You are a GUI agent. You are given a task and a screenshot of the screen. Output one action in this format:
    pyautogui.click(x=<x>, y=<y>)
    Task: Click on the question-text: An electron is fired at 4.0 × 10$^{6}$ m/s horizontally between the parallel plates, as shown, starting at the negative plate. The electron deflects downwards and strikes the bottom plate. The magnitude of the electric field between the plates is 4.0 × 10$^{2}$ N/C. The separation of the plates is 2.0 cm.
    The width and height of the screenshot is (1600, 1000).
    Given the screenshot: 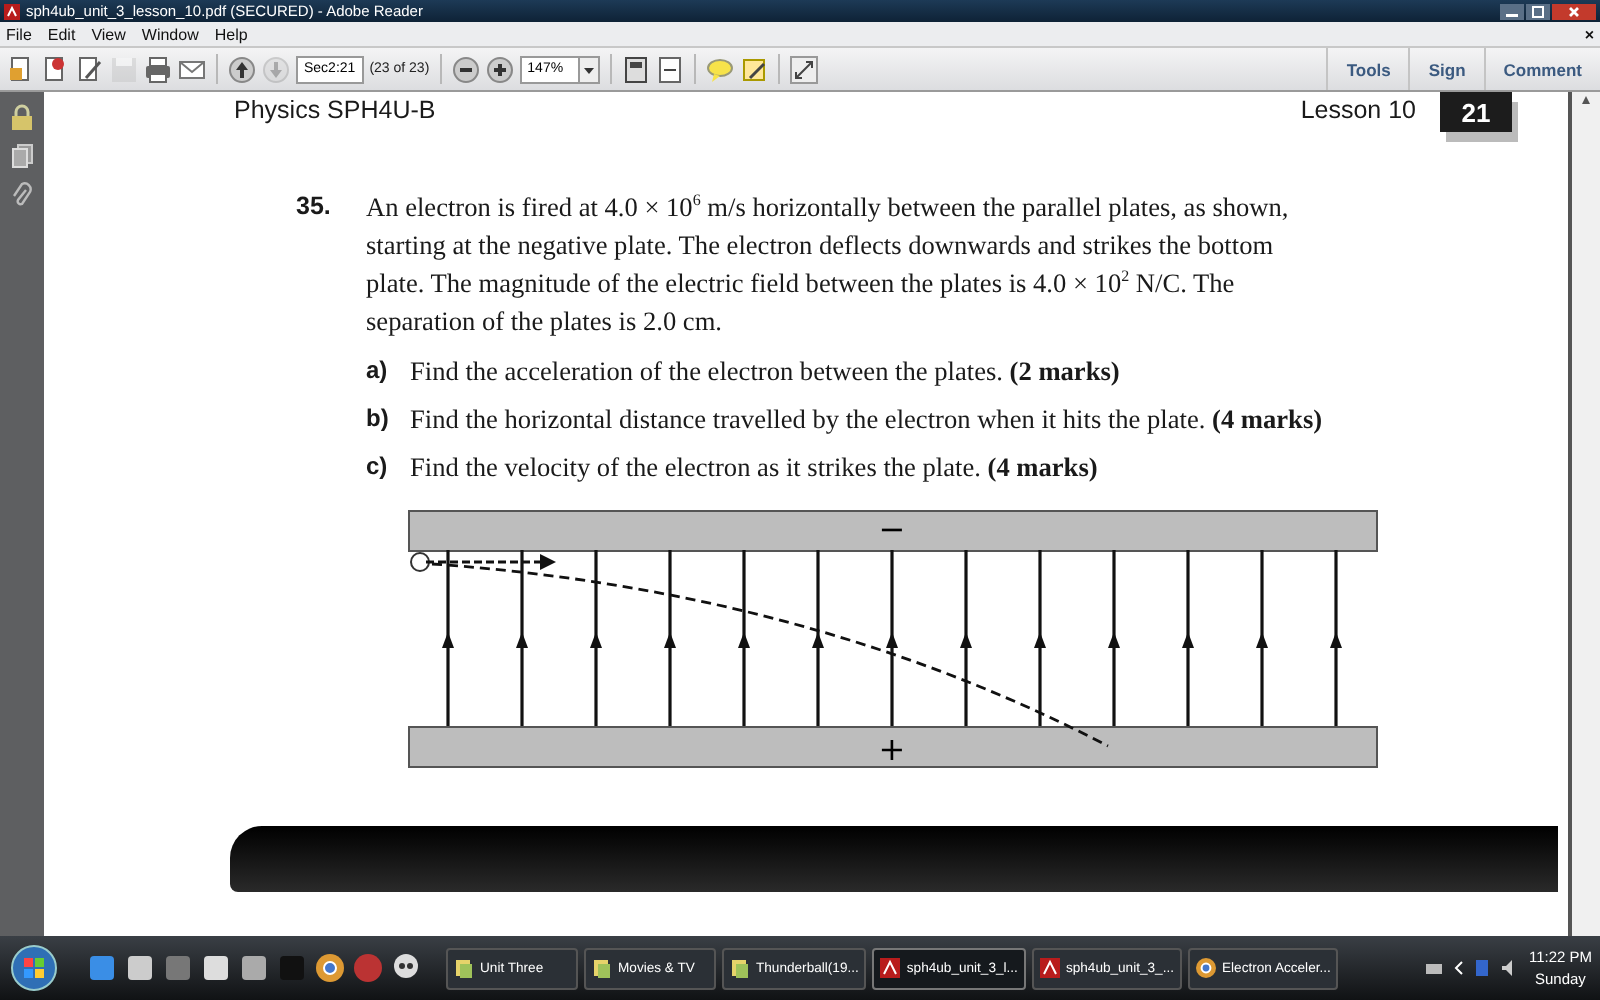 What is the action you would take?
    pyautogui.click(x=828, y=264)
    